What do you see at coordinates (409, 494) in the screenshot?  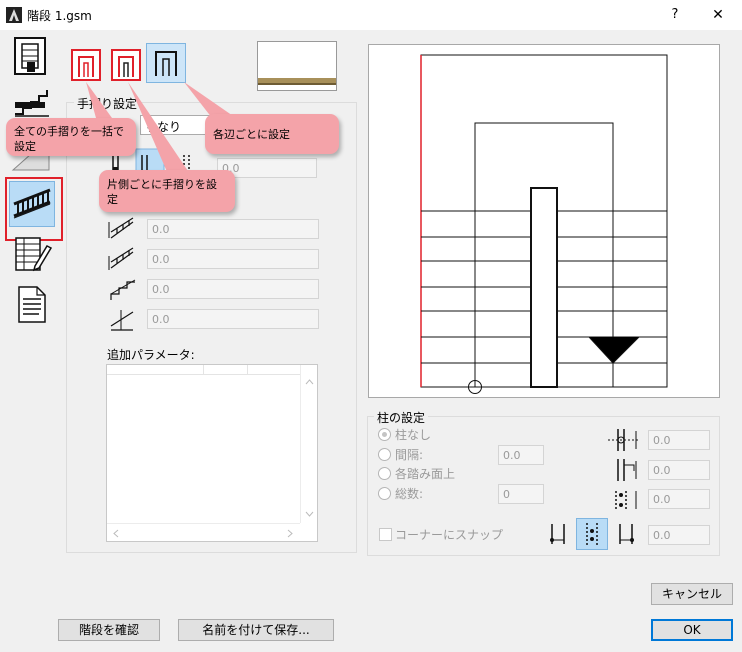 I see `radio-total-label: 総数:` at bounding box center [409, 494].